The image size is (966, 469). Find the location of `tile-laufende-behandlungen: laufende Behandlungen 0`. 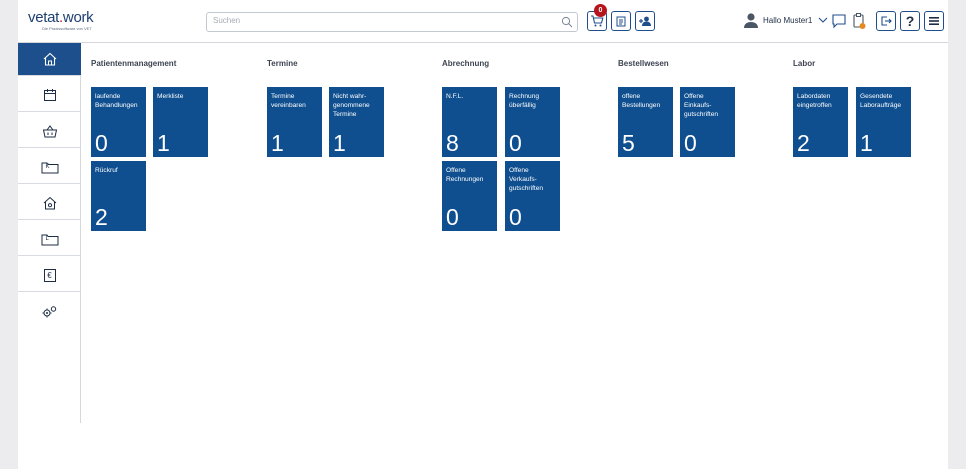

tile-laufende-behandlungen: laufende Behandlungen 0 is located at coordinates (118, 122).